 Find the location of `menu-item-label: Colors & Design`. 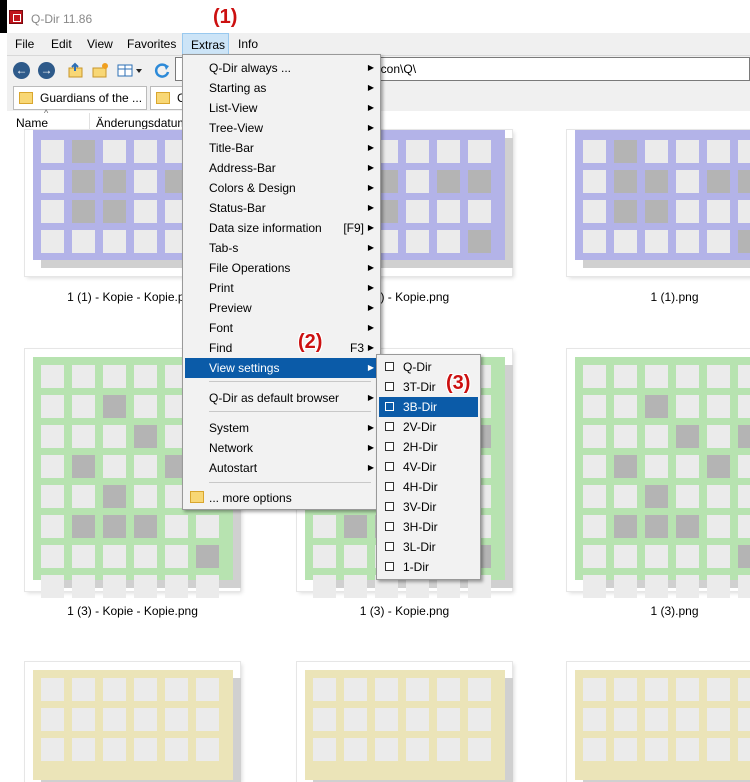

menu-item-label: Colors & Design is located at coordinates (252, 188).